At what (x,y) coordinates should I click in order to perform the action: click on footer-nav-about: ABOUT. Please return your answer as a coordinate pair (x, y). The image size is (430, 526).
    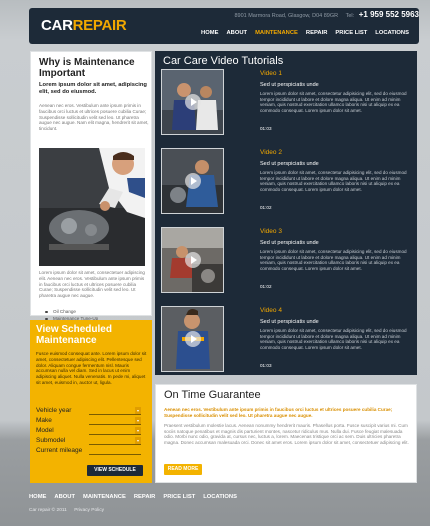
    Looking at the image, I should click on (64, 497).